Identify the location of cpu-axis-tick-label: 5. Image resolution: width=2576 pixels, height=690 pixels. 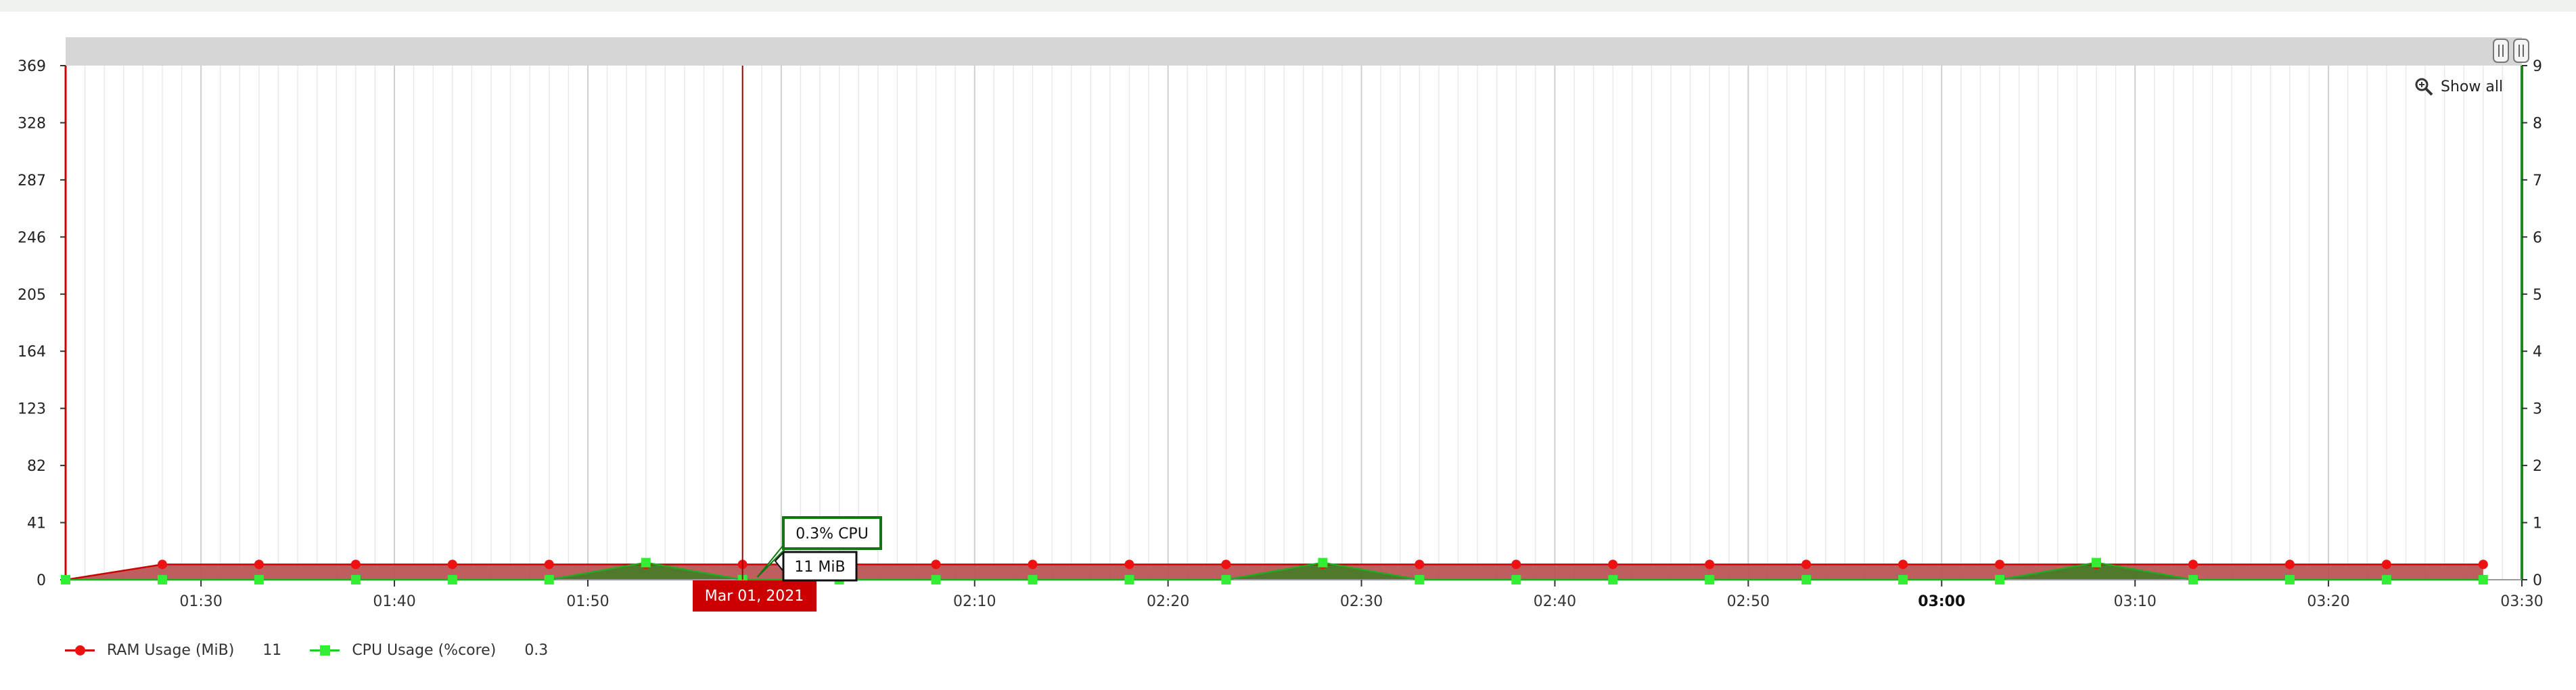
(2537, 295).